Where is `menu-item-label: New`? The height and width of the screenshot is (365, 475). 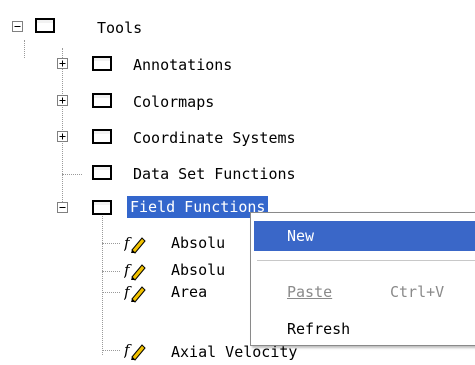
menu-item-label: New is located at coordinates (301, 236).